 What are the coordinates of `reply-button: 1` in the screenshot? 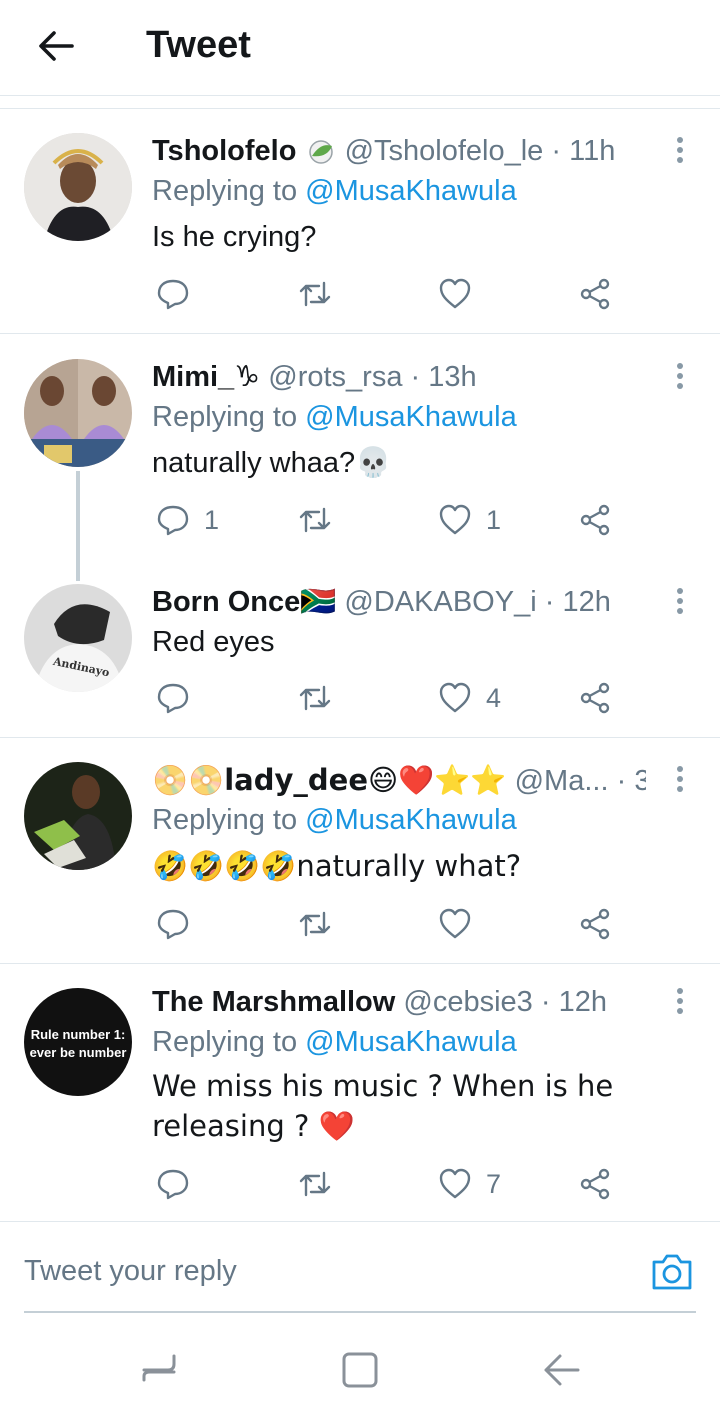 It's located at (187, 520).